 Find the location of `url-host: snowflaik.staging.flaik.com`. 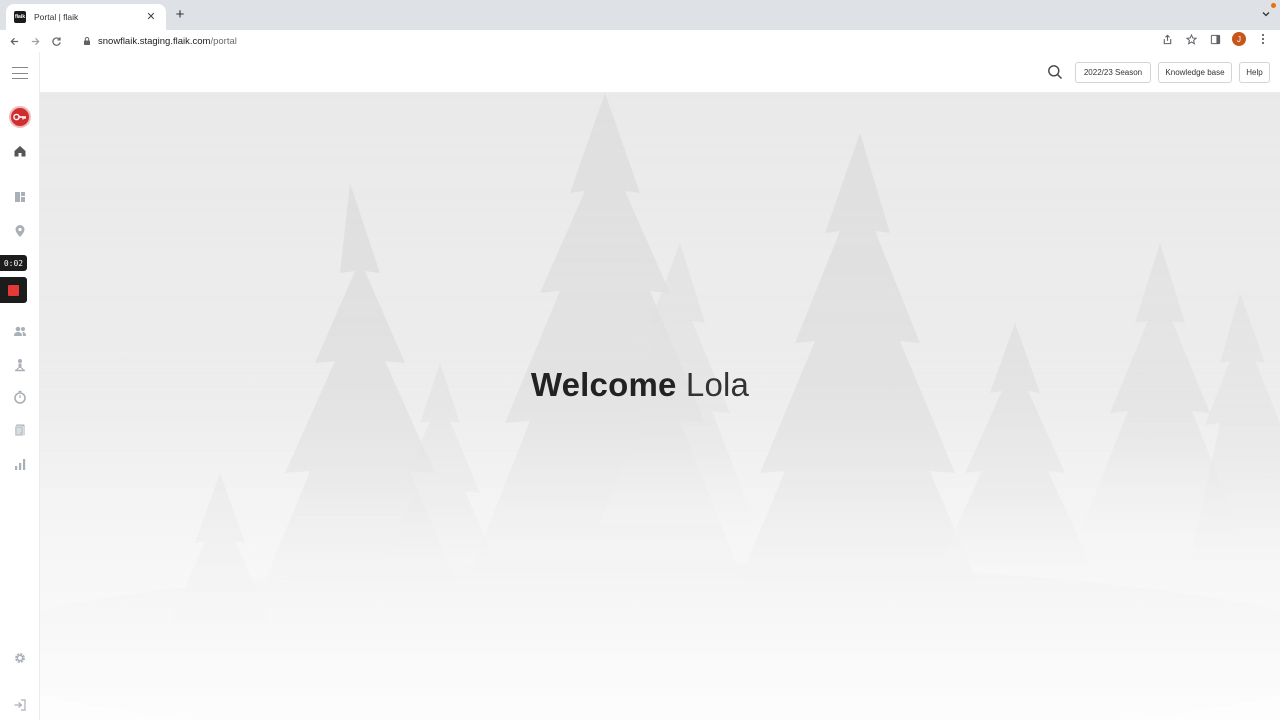

url-host: snowflaik.staging.flaik.com is located at coordinates (154, 41).